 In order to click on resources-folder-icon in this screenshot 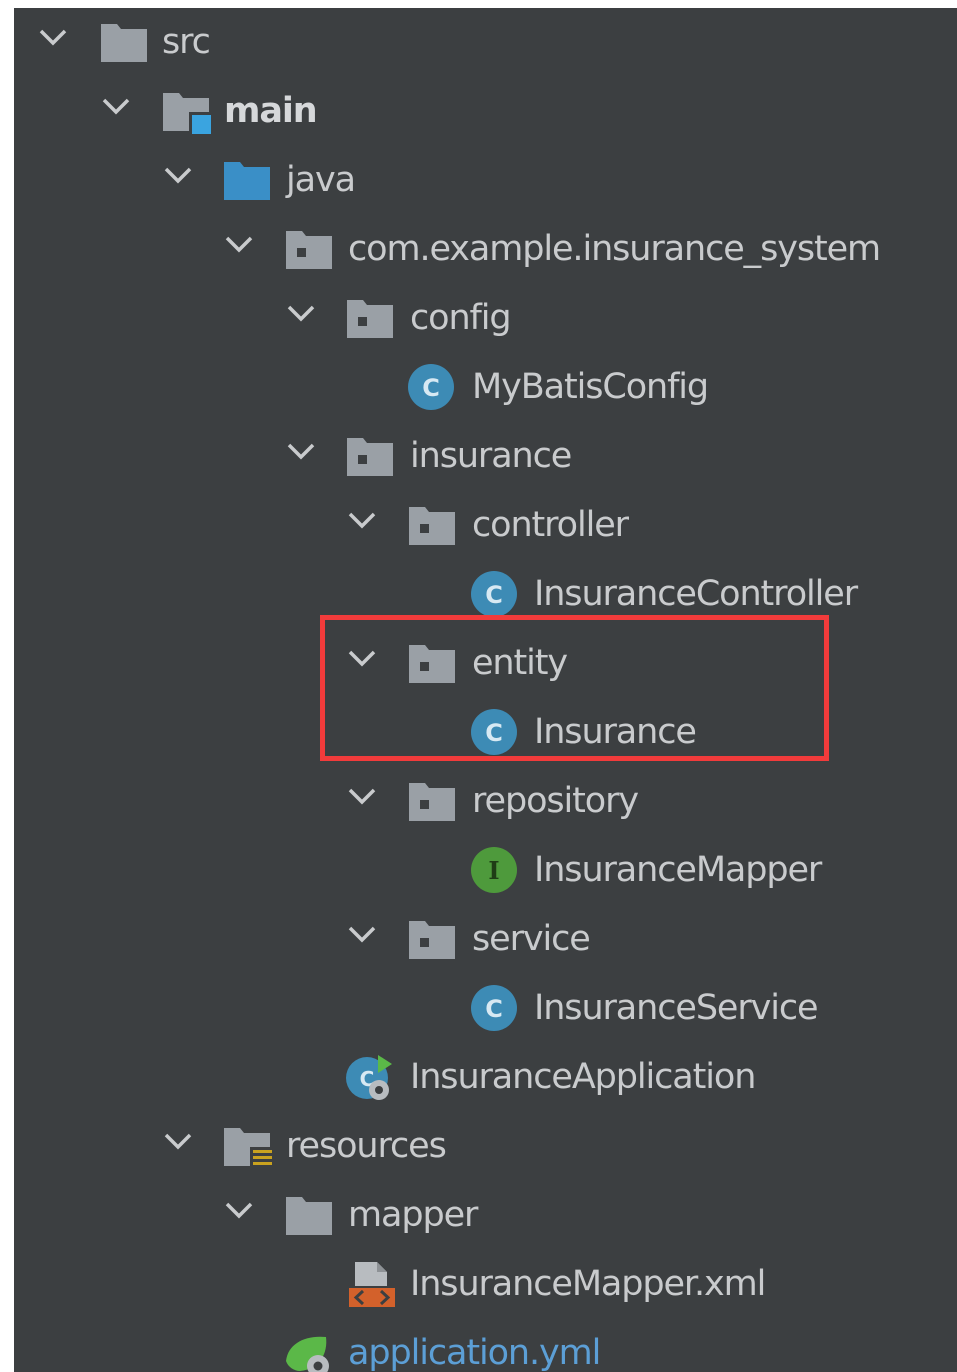, I will do `click(248, 1148)`.